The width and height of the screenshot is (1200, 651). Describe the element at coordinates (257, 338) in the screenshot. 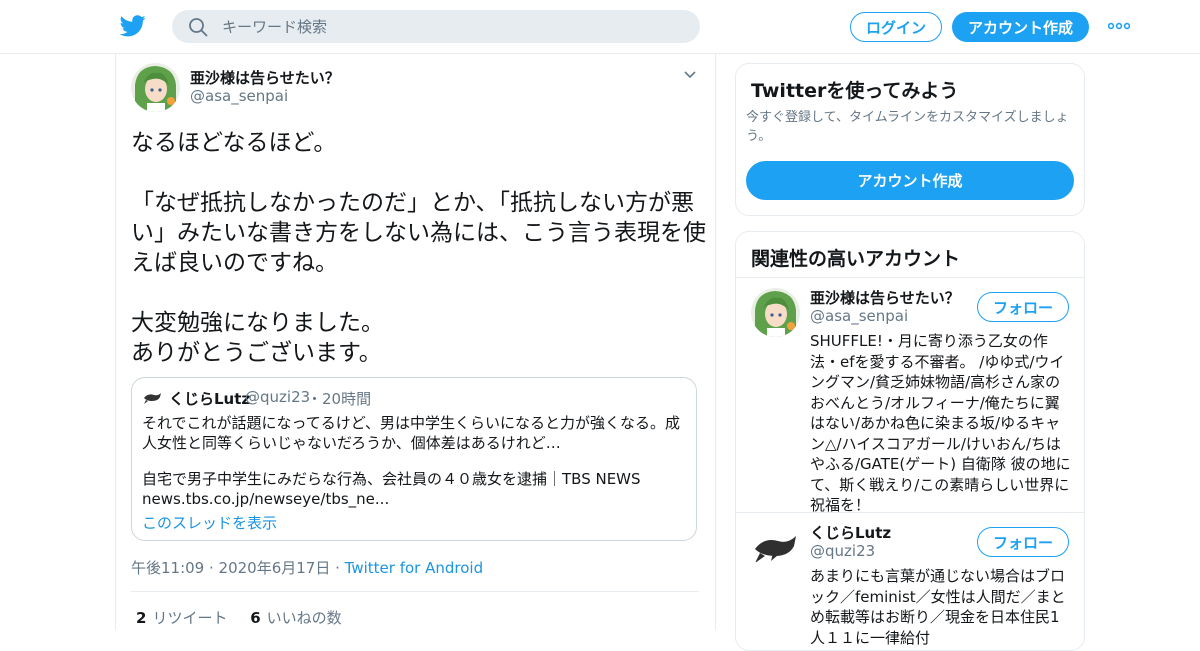

I see `tweet-paragraph: 大変勉強になりました。 ありがとうございます。` at that location.